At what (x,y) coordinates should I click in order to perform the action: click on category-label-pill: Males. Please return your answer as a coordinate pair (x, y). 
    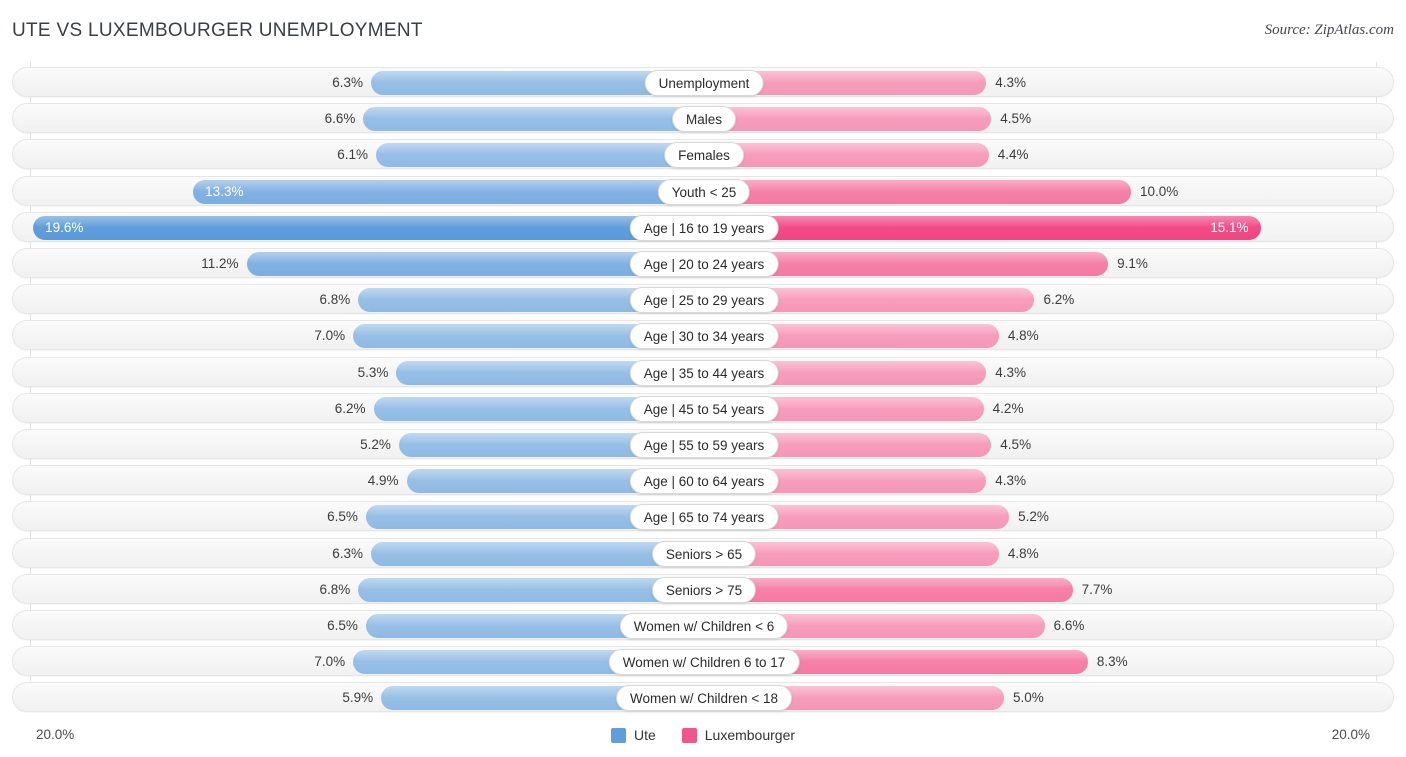
    Looking at the image, I should click on (704, 119).